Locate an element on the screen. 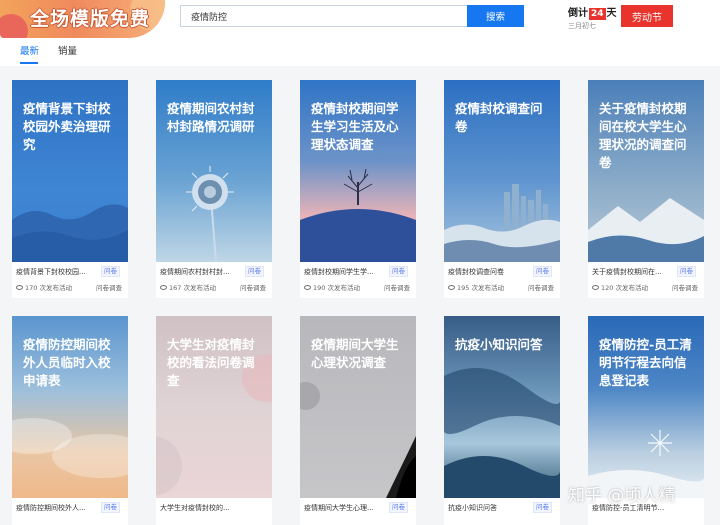  card-meta: 抗疫小知识问答 问卷 is located at coordinates (502, 511).